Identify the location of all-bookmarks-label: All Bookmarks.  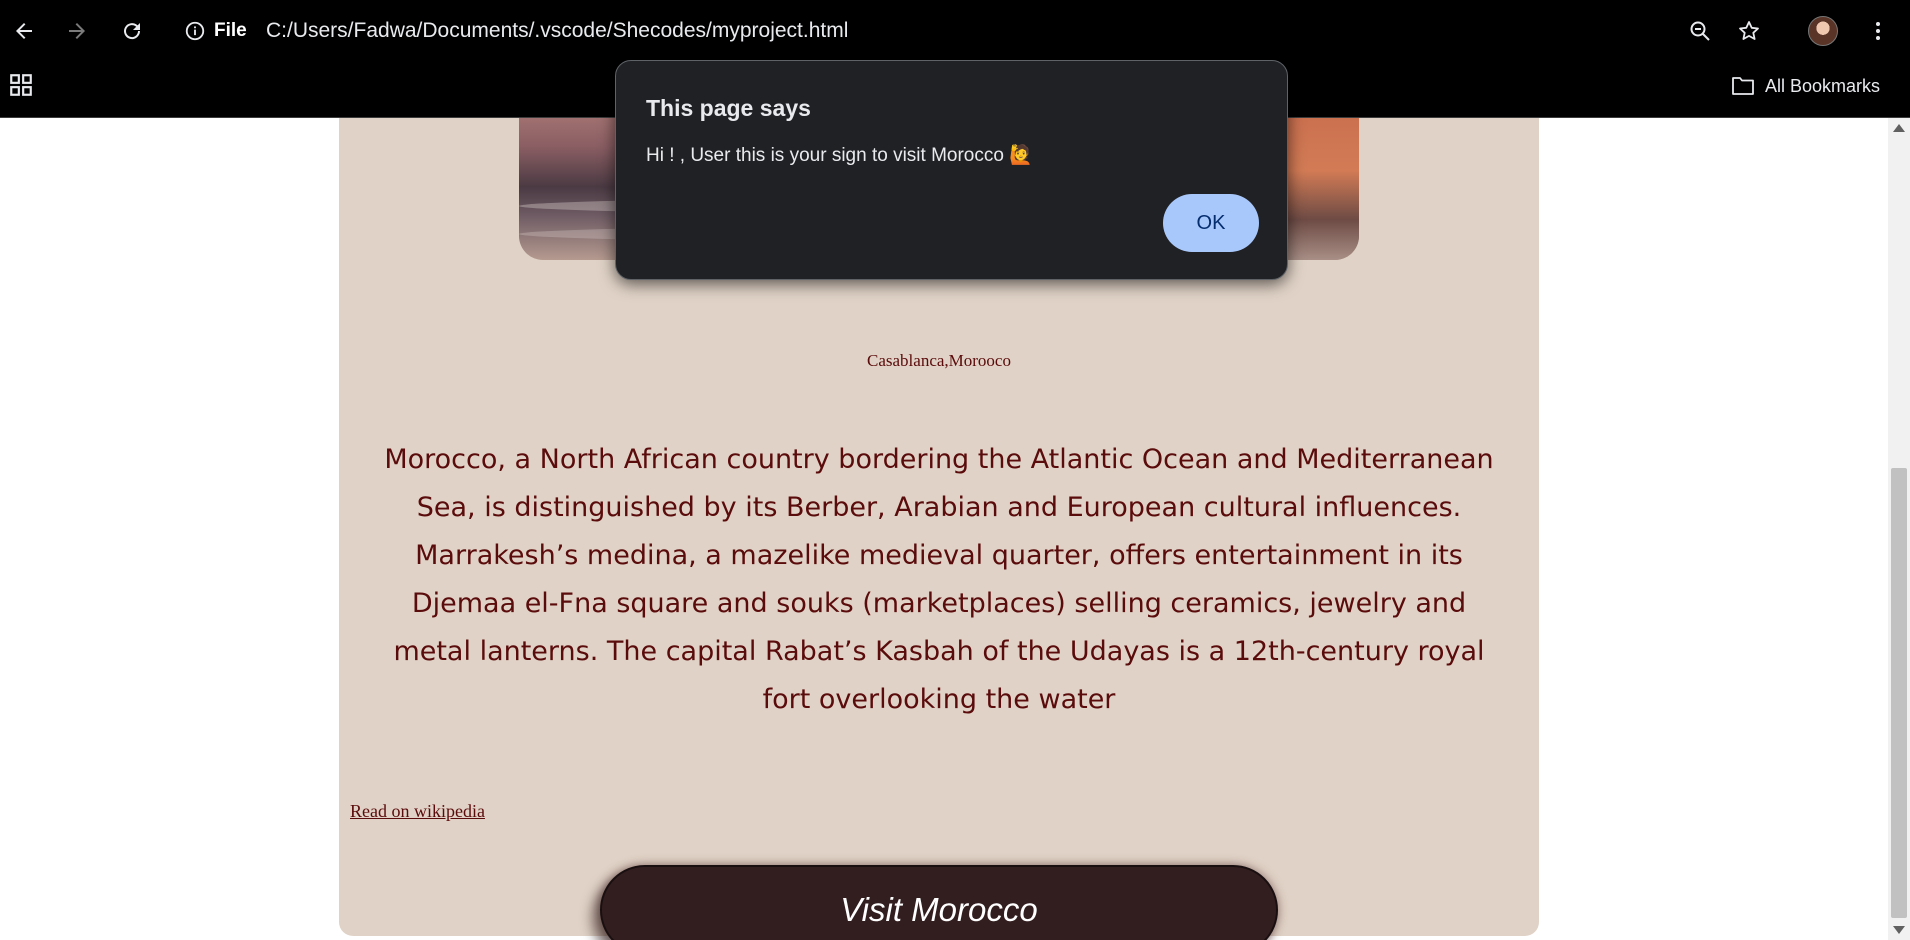
(1822, 85).